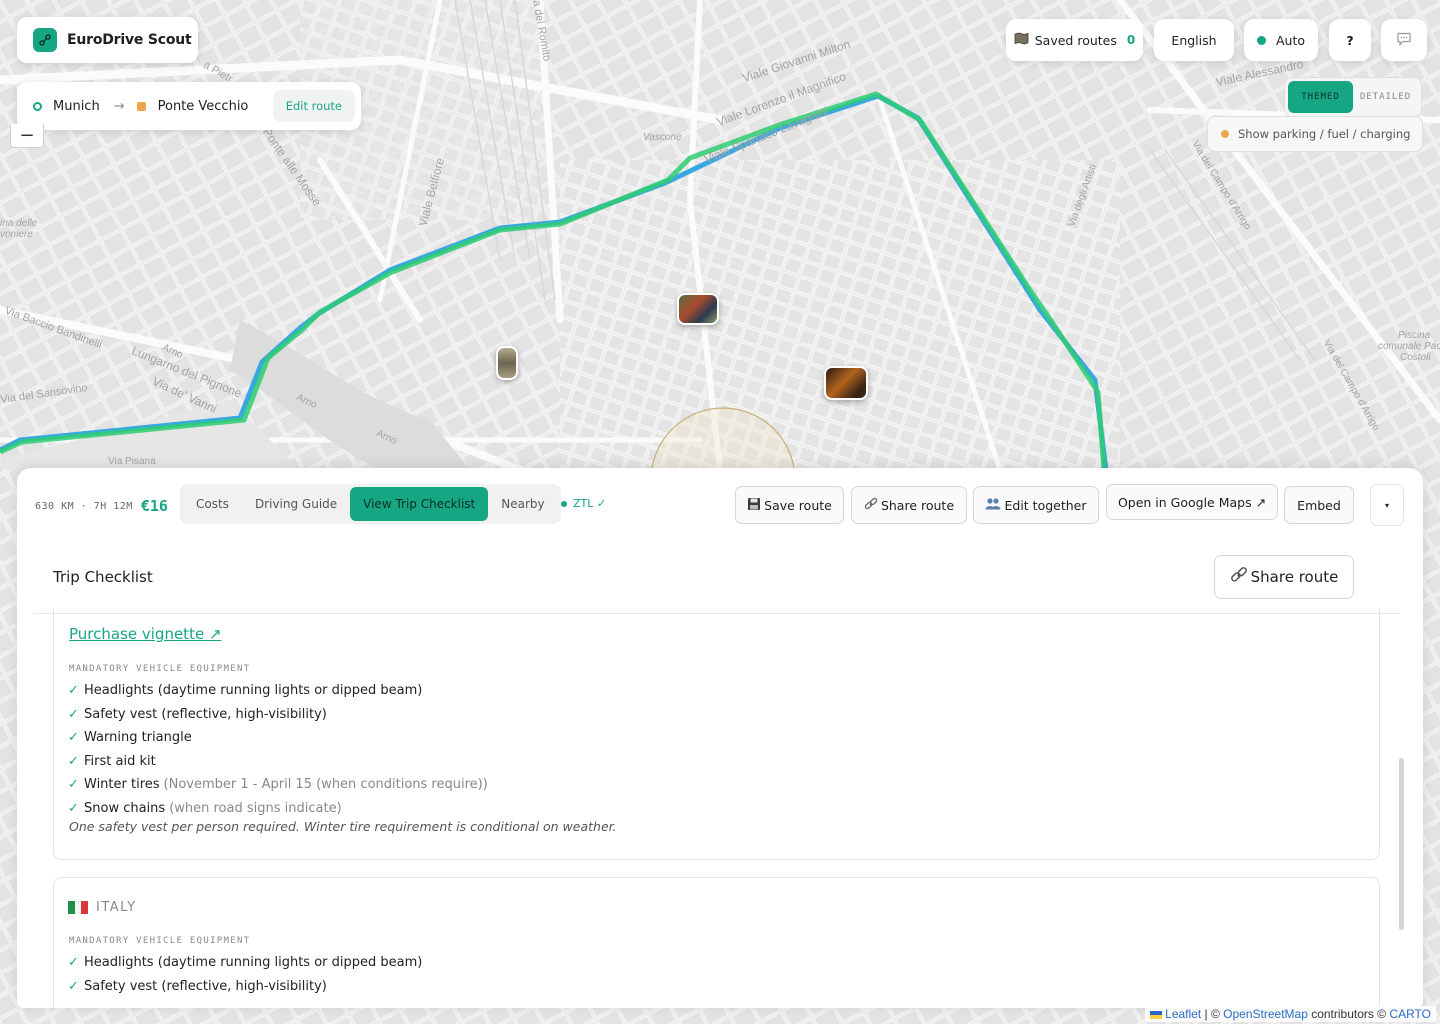 This screenshot has width=1440, height=1024. What do you see at coordinates (212, 504) in the screenshot?
I see `tab-costs: Costs` at bounding box center [212, 504].